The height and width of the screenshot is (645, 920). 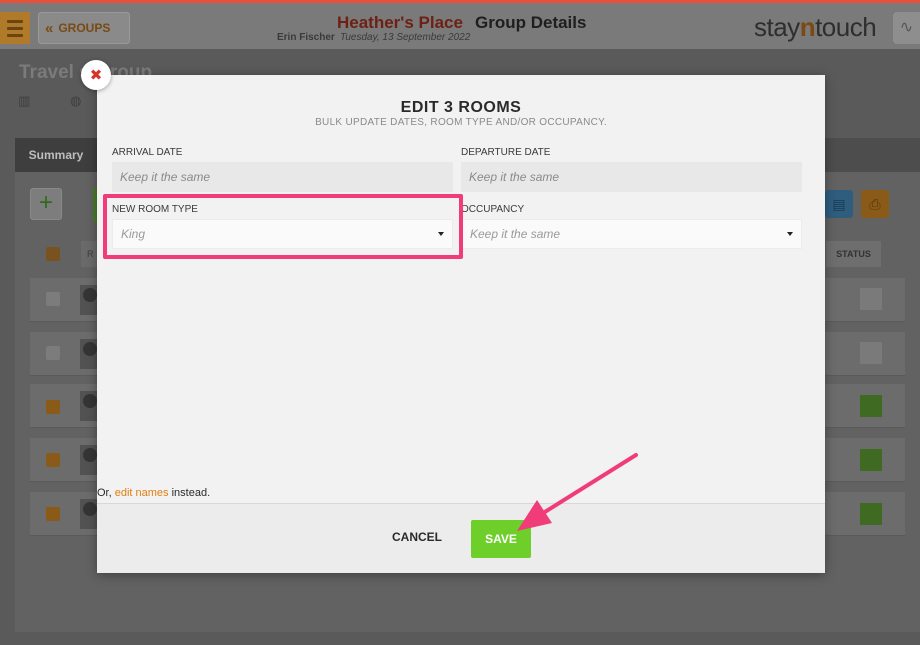 I want to click on room-column-header: R, so click(x=89, y=254).